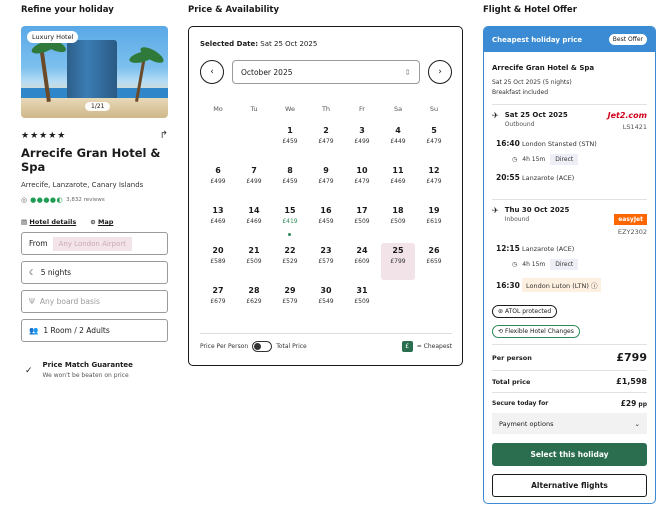 Image resolution: width=672 pixels, height=516 pixels. What do you see at coordinates (434, 261) in the screenshot?
I see `calendar-day: 26 £659` at bounding box center [434, 261].